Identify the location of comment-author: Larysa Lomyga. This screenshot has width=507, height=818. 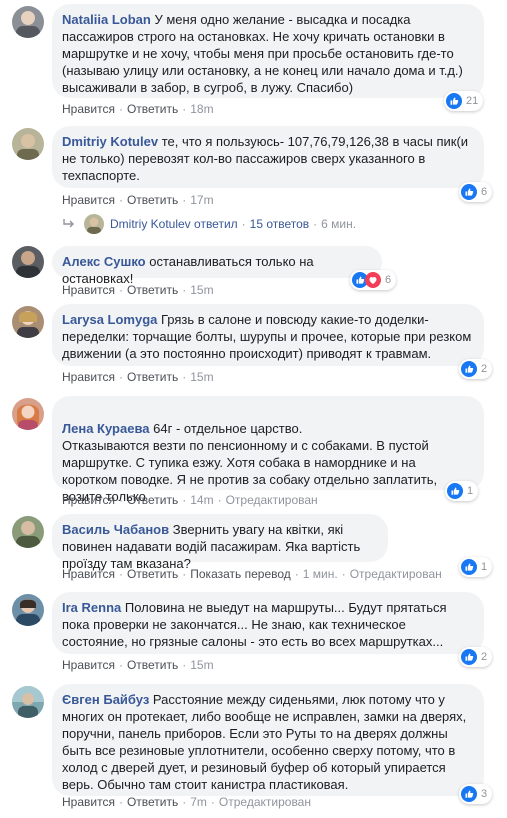
(109, 319).